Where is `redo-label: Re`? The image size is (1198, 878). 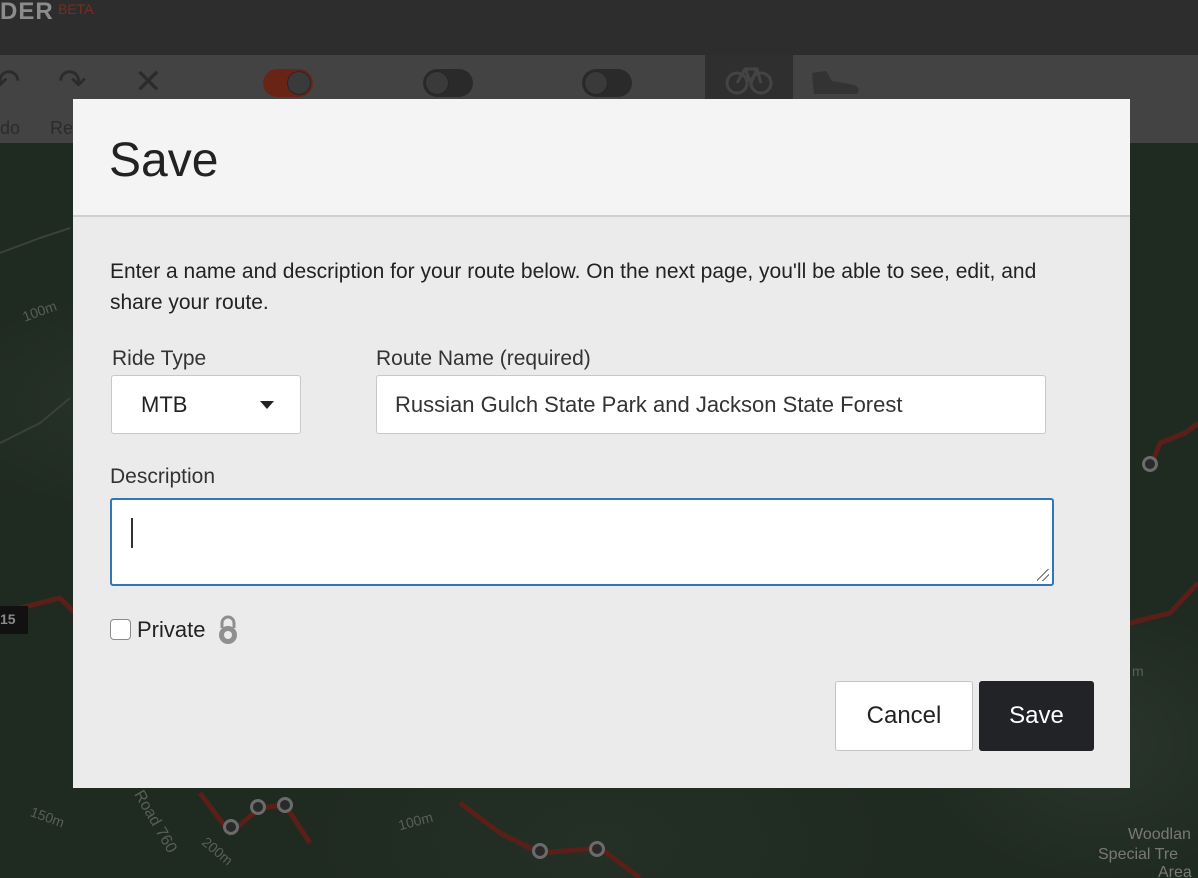
redo-label: Re is located at coordinates (61, 128).